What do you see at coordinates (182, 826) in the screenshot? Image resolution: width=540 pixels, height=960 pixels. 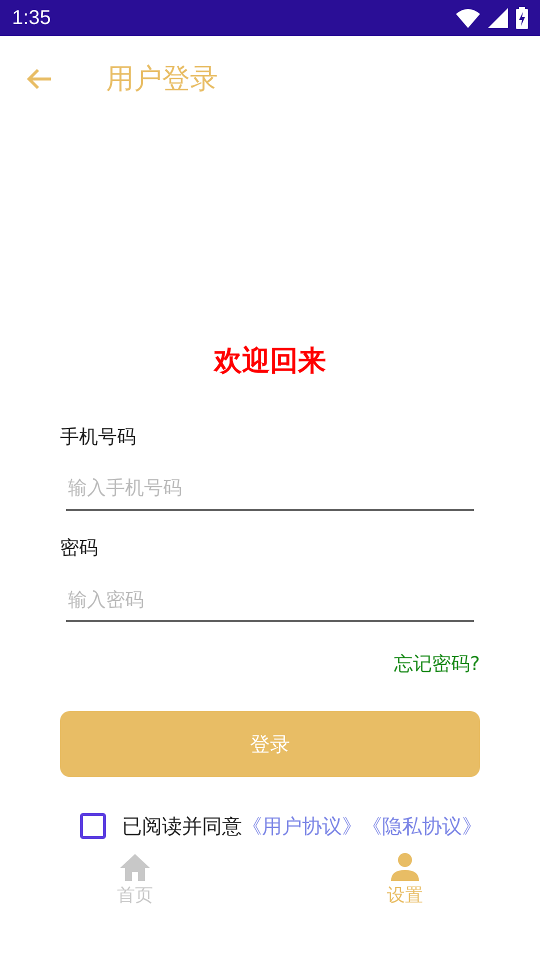 I see `agreement-text: 已阅读并同意` at bounding box center [182, 826].